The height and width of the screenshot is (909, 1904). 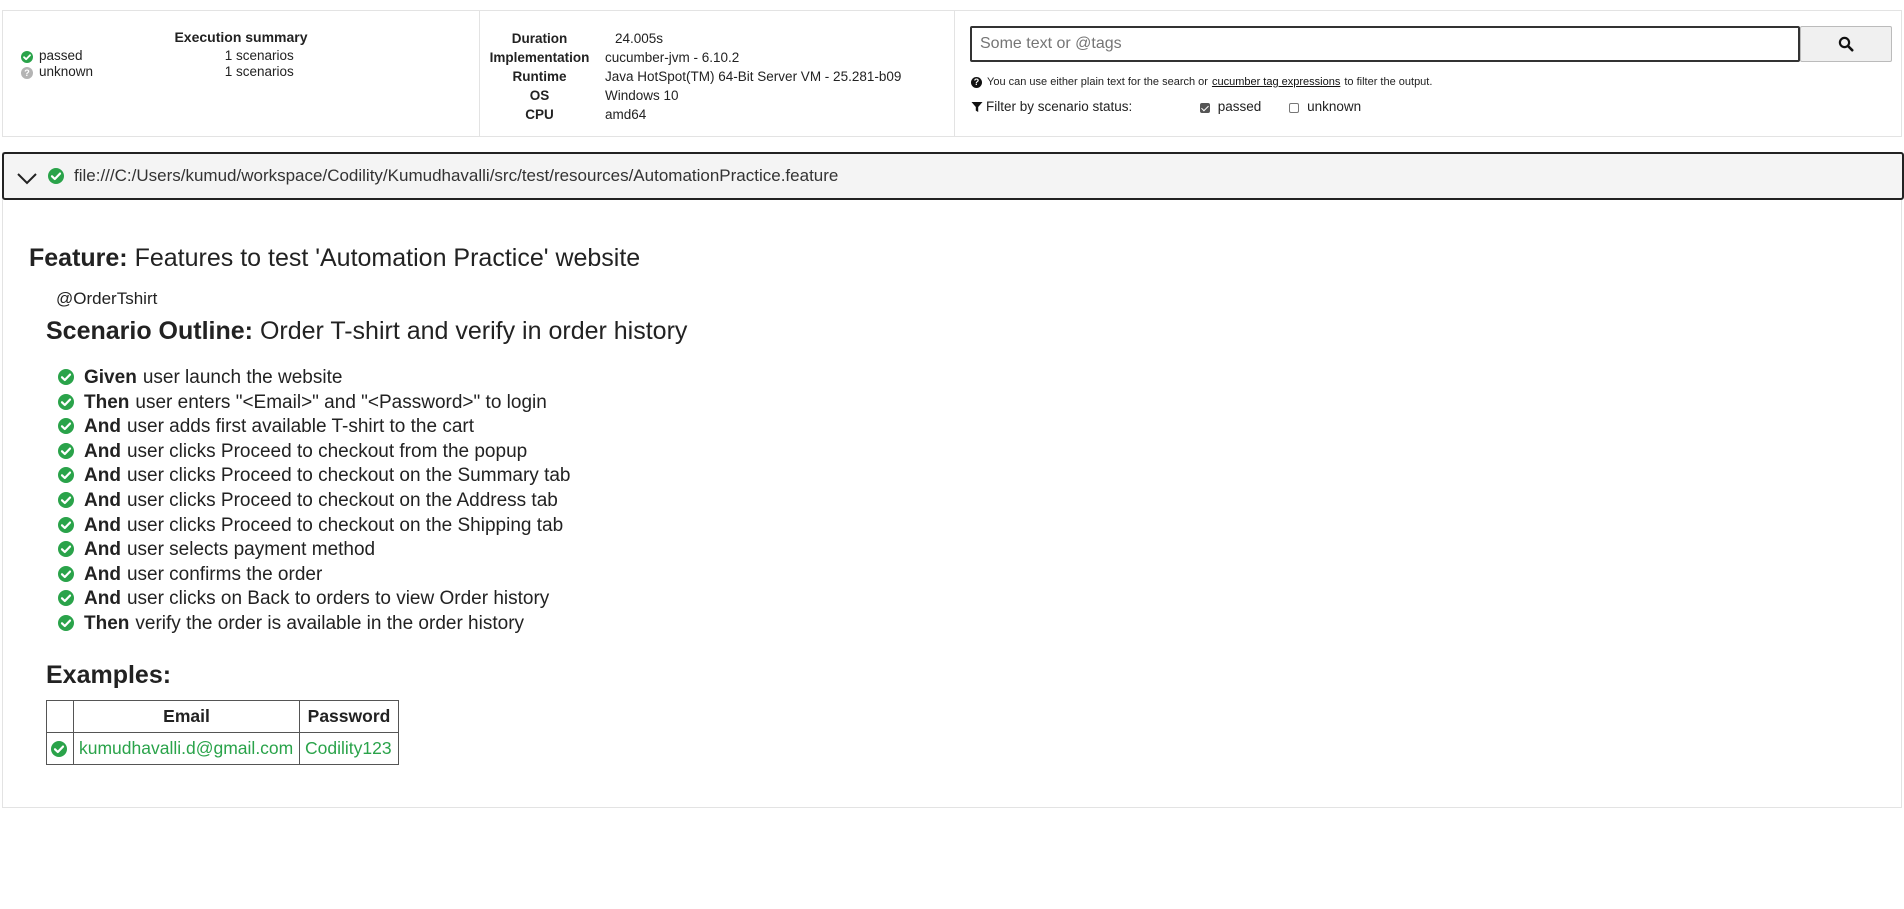 What do you see at coordinates (1334, 107) in the screenshot?
I see `filter-option-label: unknown` at bounding box center [1334, 107].